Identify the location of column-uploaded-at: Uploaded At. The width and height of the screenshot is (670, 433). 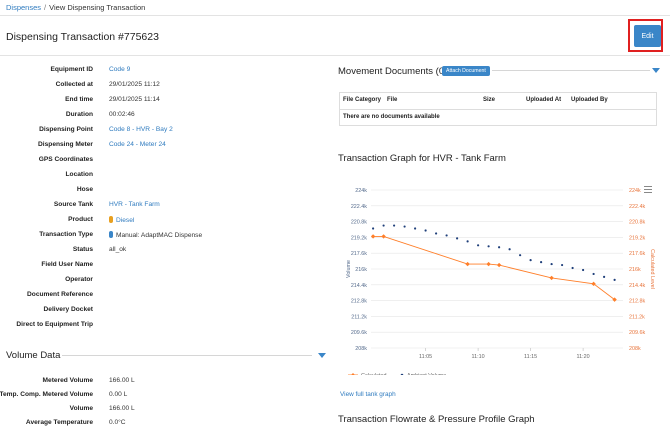
(543, 100).